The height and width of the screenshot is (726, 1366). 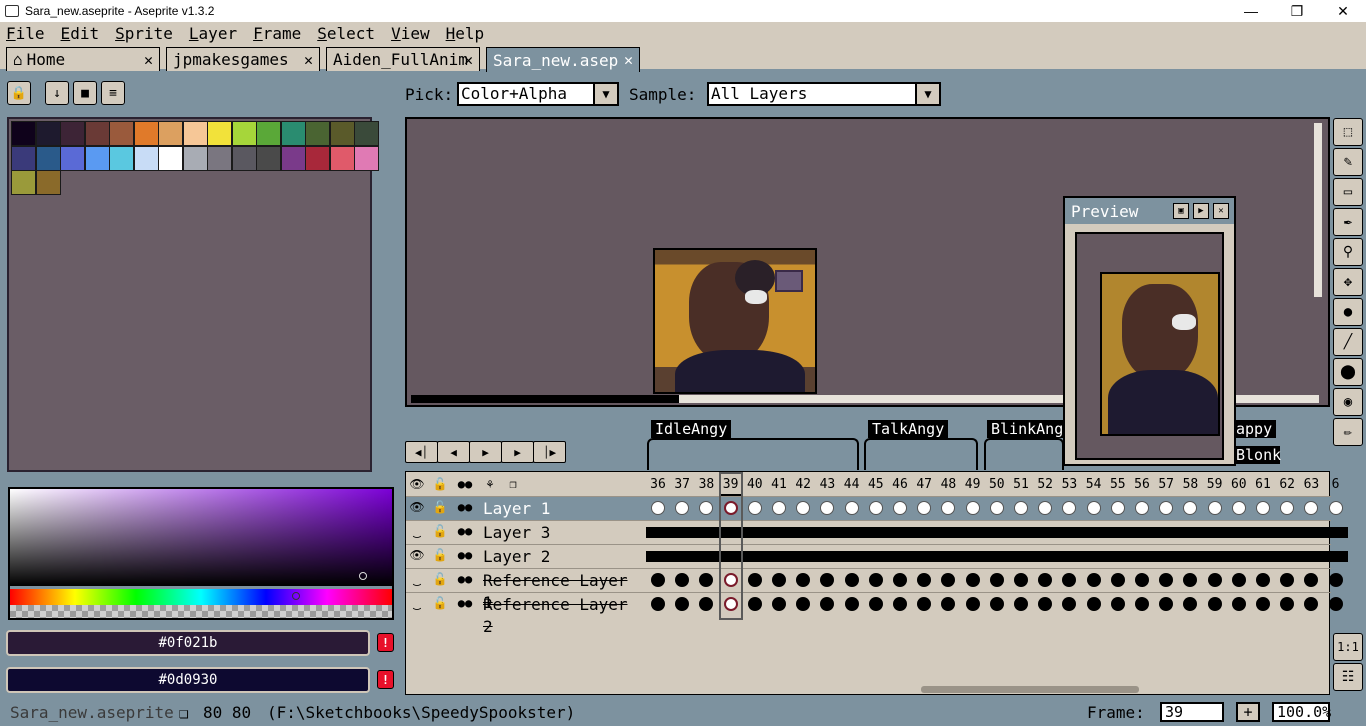 What do you see at coordinates (997, 484) in the screenshot?
I see `frame-header: 50` at bounding box center [997, 484].